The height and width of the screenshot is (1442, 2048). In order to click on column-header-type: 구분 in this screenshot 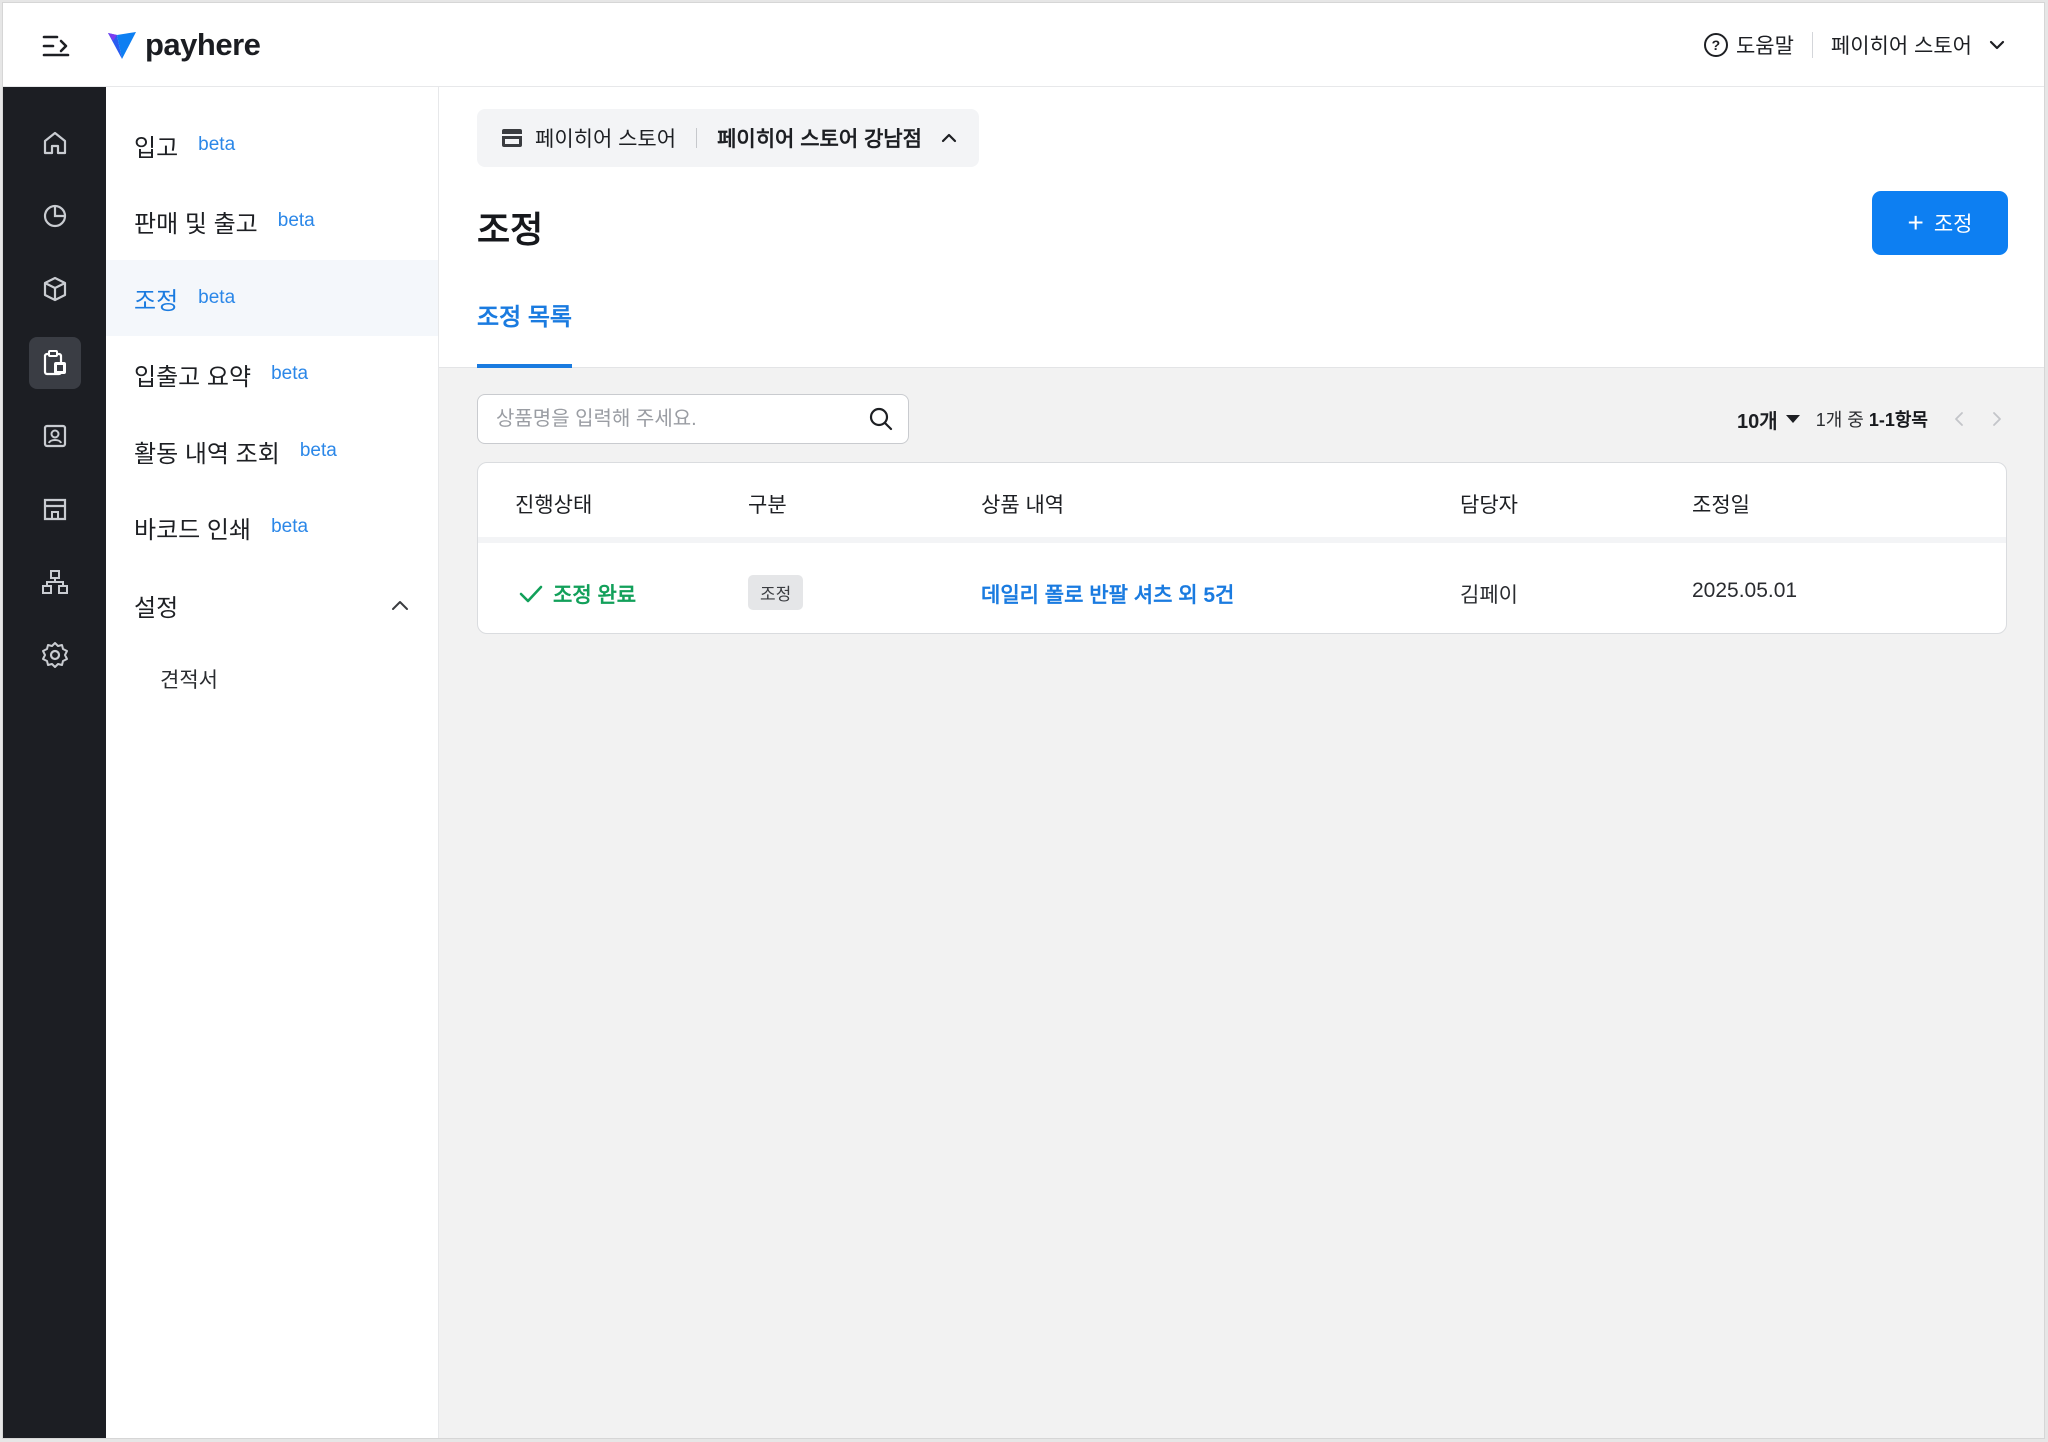, I will do `click(767, 504)`.